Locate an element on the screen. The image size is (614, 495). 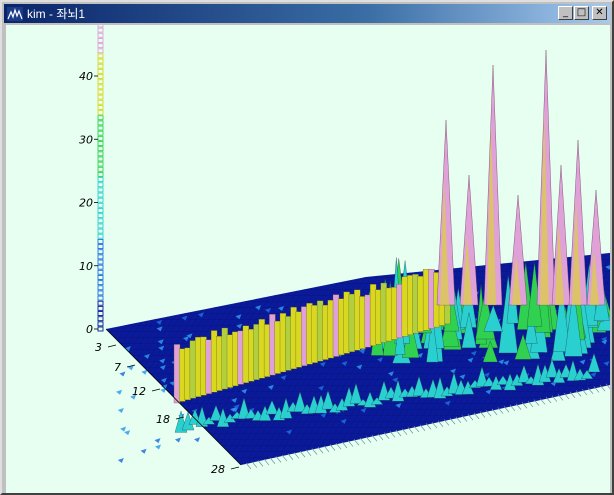
minimize-button: _ is located at coordinates (565, 13).